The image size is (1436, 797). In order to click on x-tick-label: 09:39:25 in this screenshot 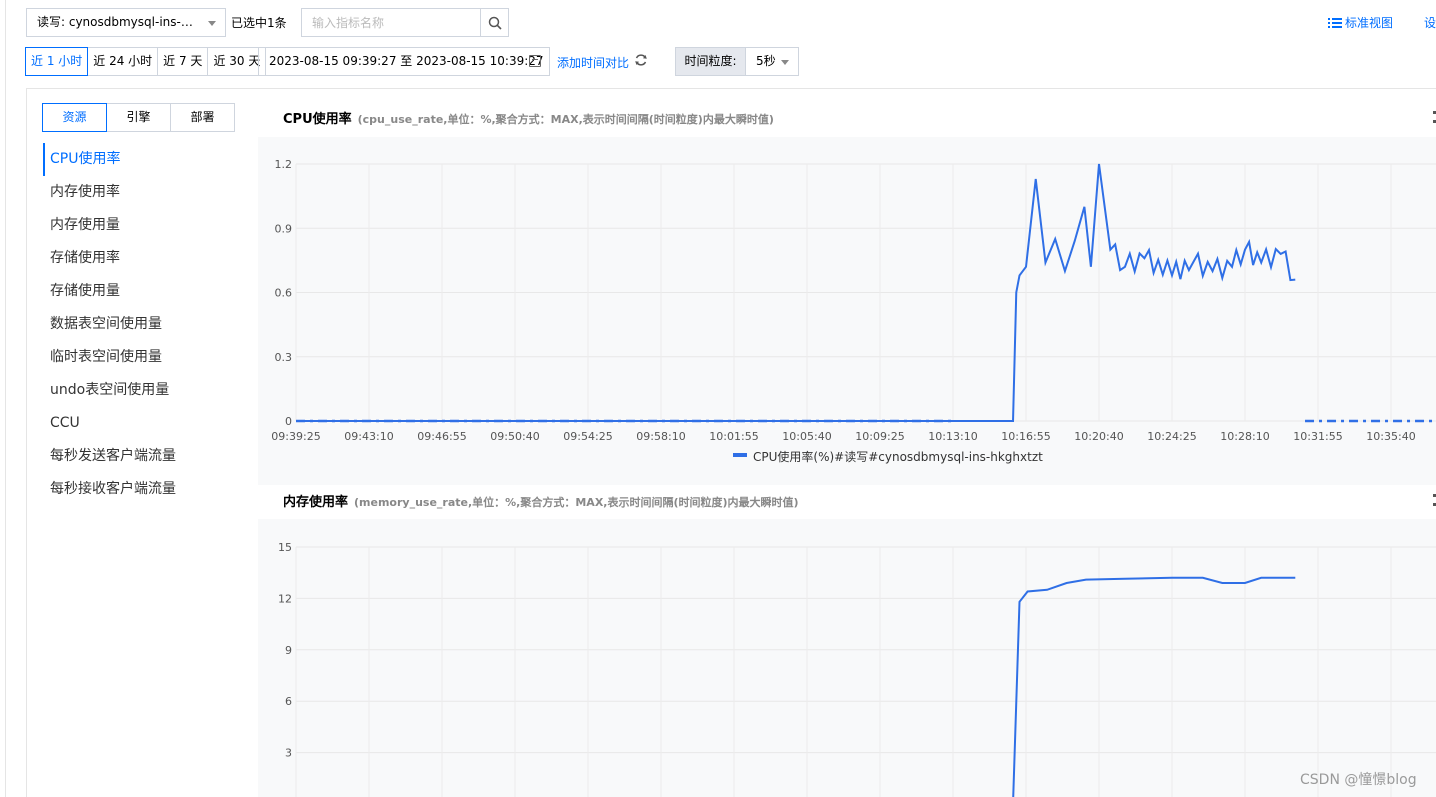, I will do `click(295, 436)`.